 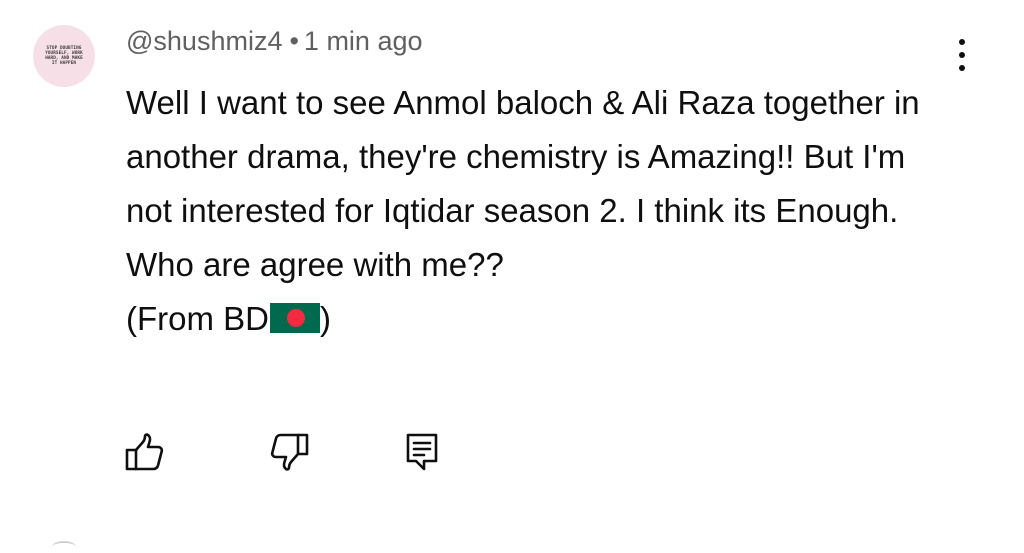 I want to click on like-button, so click(x=144, y=452).